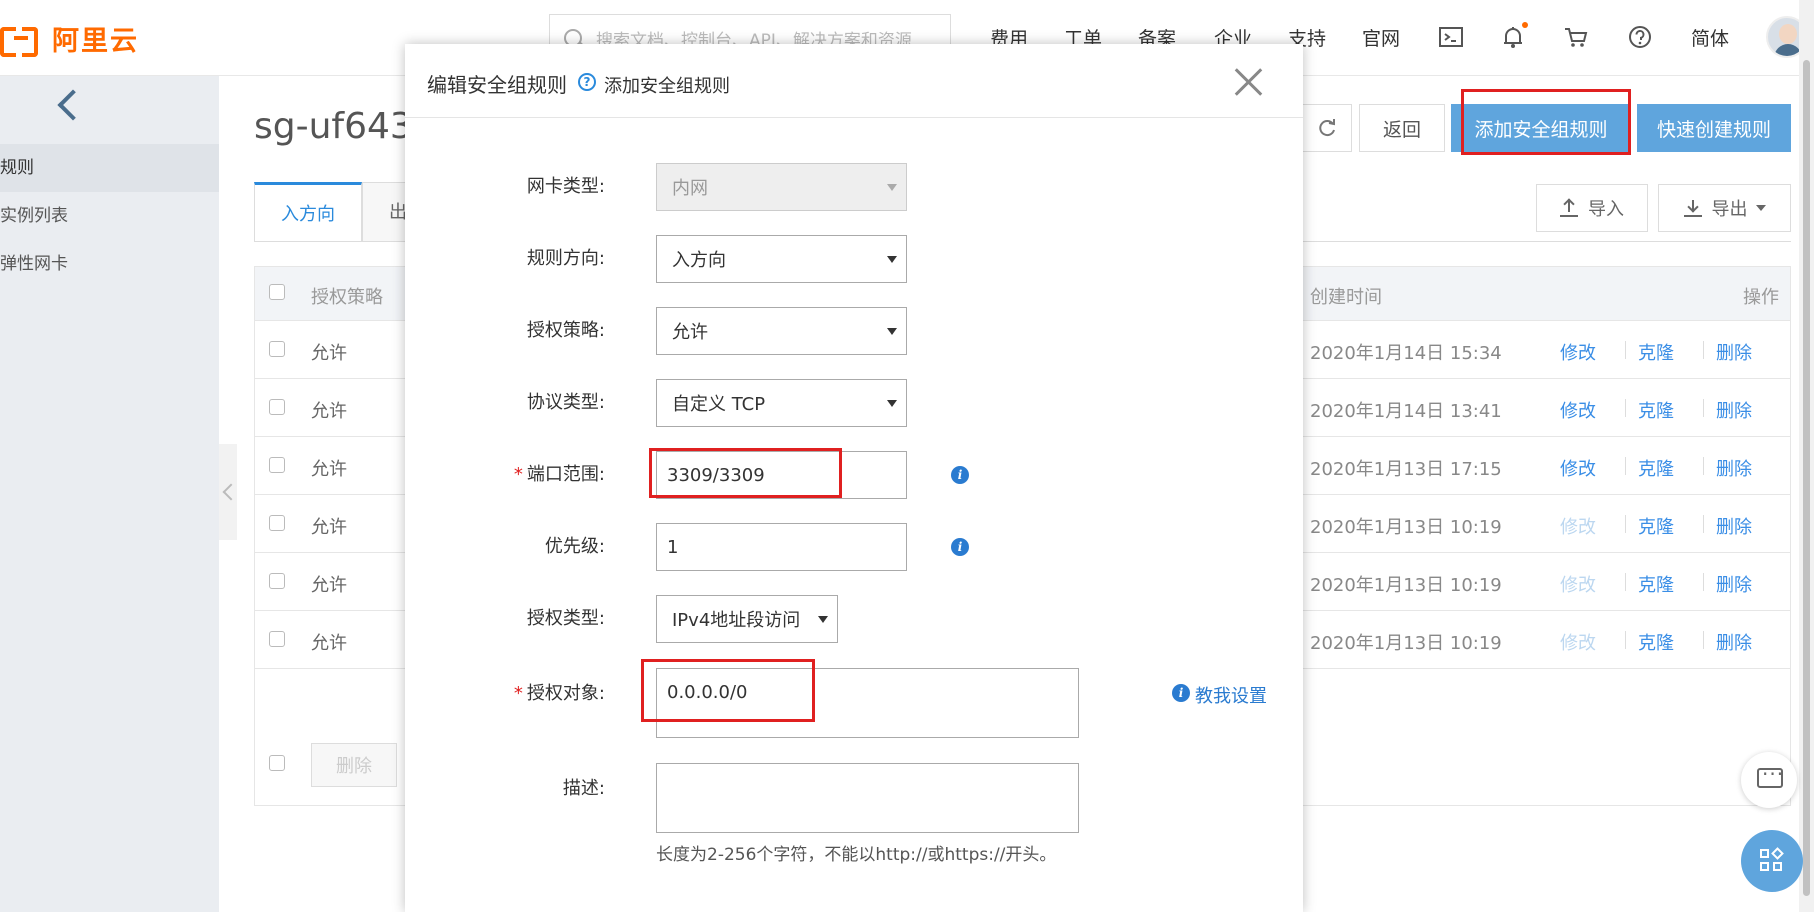 This screenshot has height=912, width=1814. What do you see at coordinates (574, 546) in the screenshot?
I see `priority-label: 优先级:` at bounding box center [574, 546].